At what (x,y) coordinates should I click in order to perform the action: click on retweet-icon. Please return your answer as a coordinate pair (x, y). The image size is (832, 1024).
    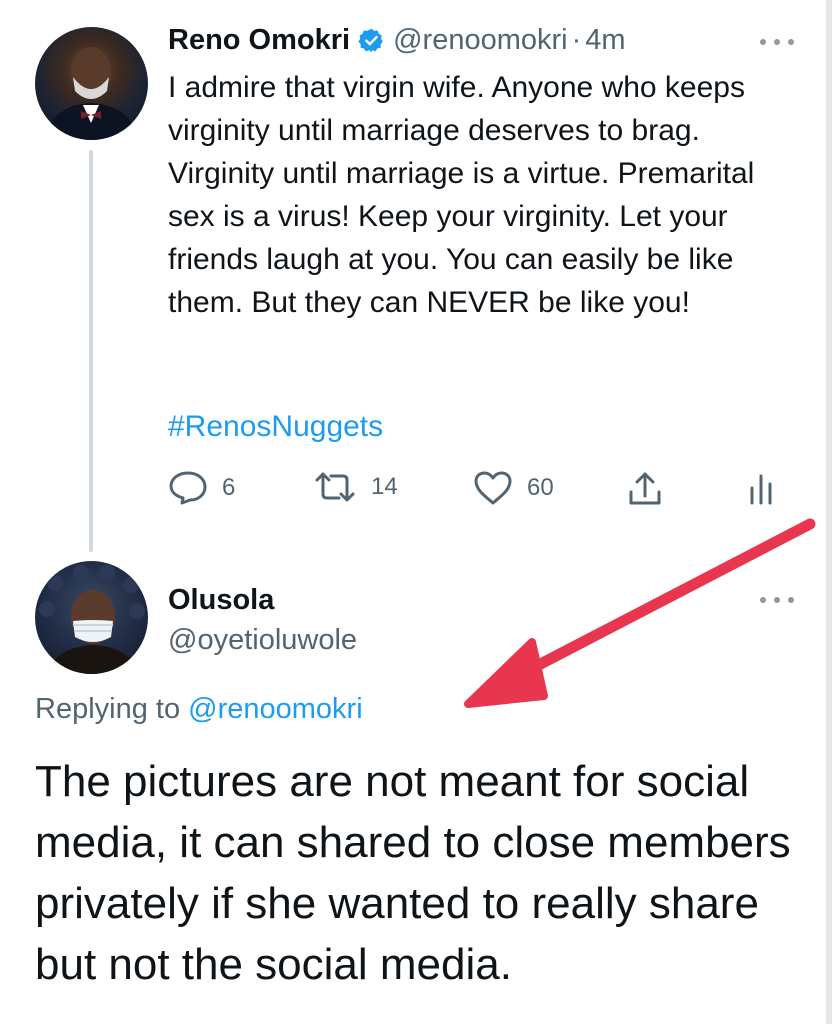
    Looking at the image, I should click on (335, 487).